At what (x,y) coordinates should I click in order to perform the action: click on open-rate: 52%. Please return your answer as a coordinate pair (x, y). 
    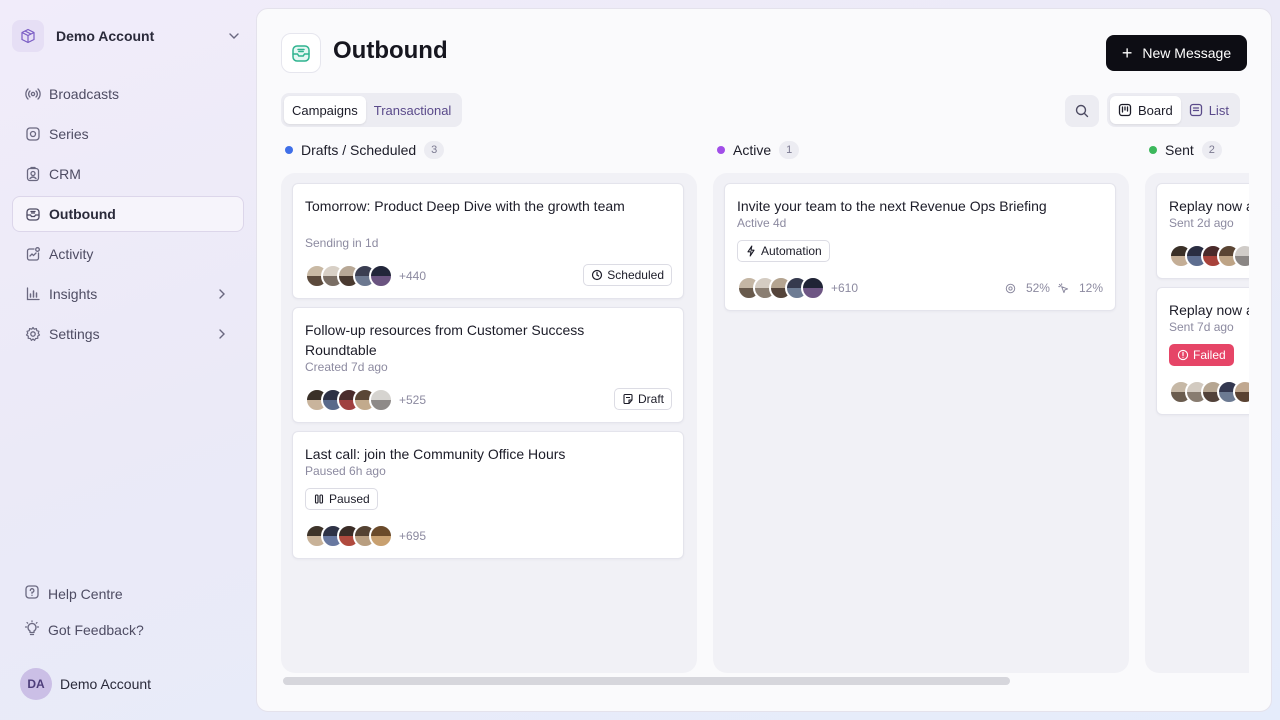
    Looking at the image, I should click on (1027, 288).